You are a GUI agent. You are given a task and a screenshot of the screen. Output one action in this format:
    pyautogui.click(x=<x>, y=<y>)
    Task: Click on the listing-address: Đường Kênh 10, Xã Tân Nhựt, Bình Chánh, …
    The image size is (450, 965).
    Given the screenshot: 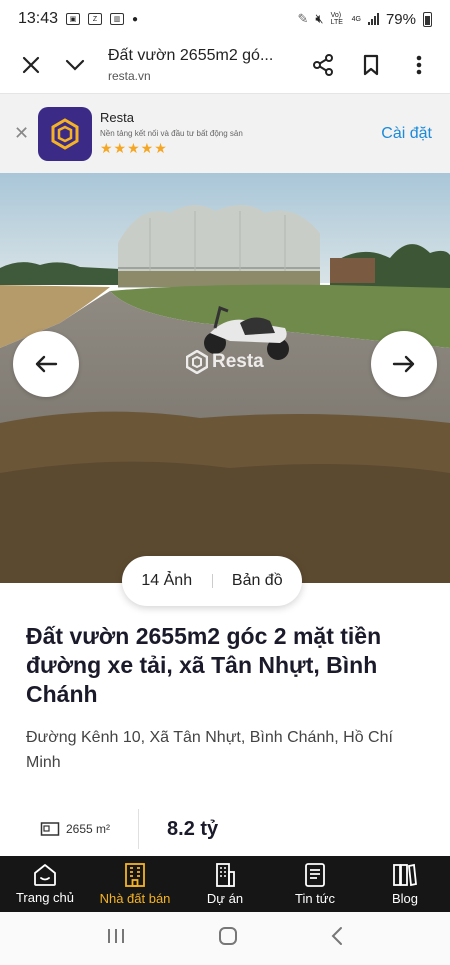 What is the action you would take?
    pyautogui.click(x=209, y=750)
    